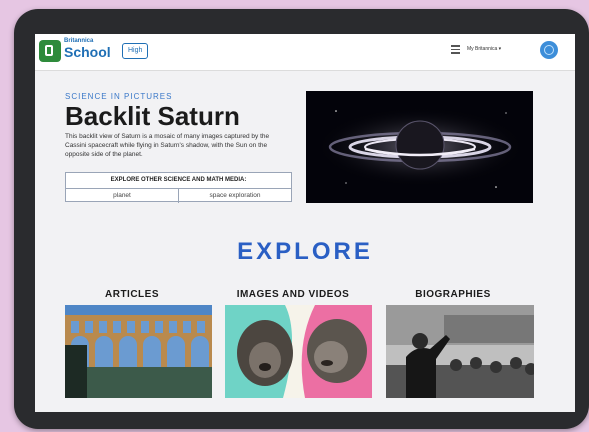  What do you see at coordinates (138, 351) in the screenshot?
I see `articles-thumbnail` at bounding box center [138, 351].